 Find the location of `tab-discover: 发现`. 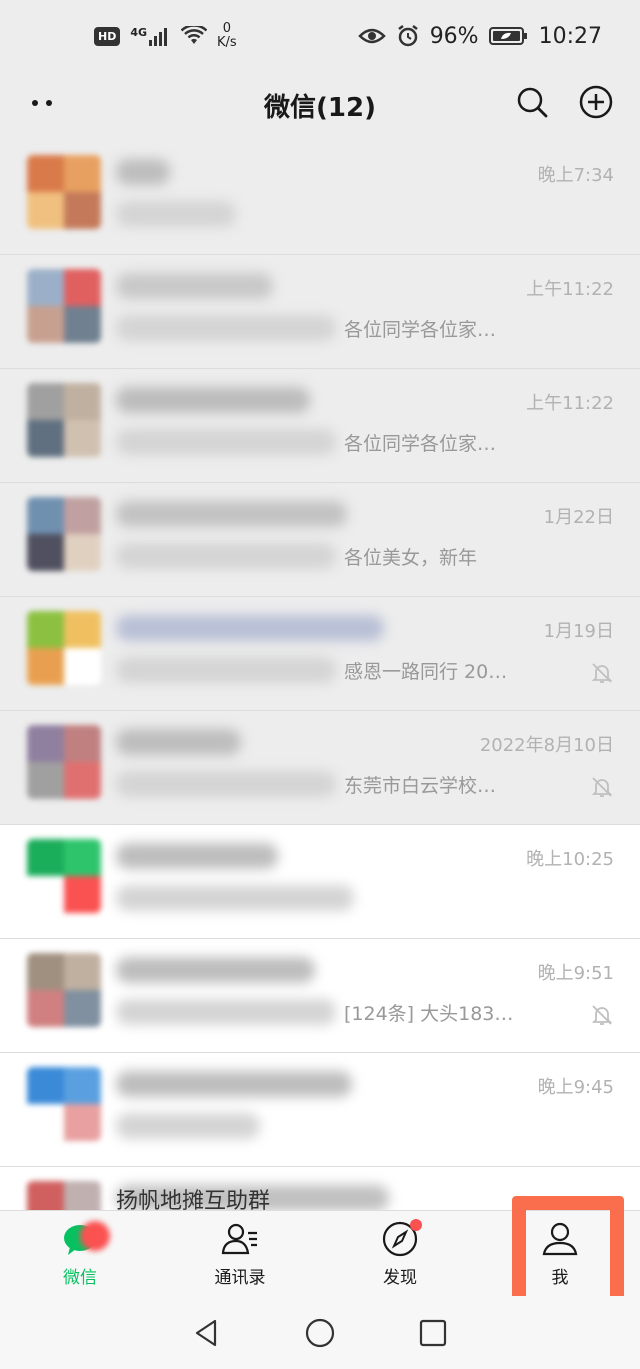

tab-discover: 发现 is located at coordinates (400, 1253).